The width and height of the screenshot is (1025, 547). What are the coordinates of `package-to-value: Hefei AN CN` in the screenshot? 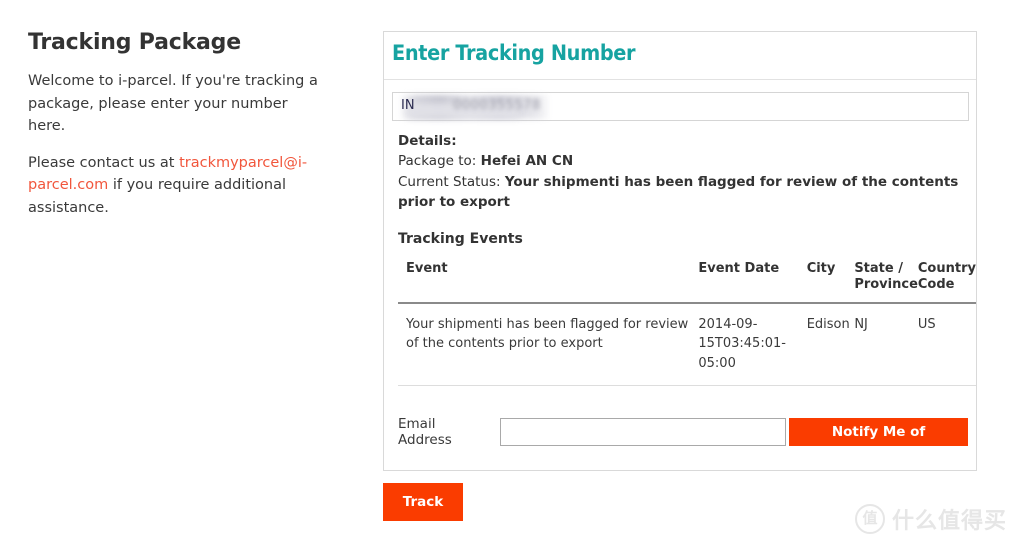 It's located at (527, 161).